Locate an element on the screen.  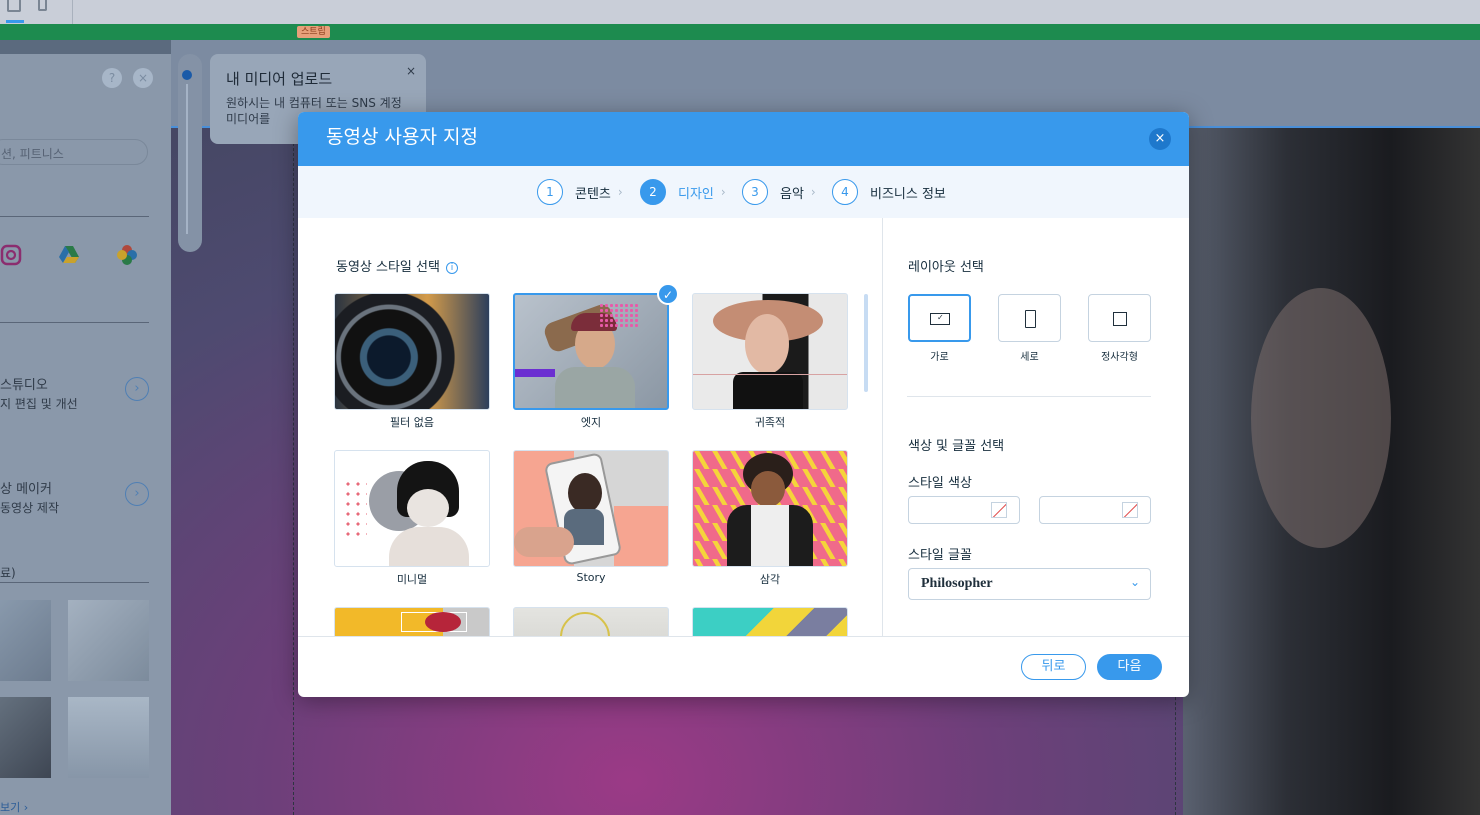
layout-landscape: ✓ 가로 is located at coordinates (939, 328).